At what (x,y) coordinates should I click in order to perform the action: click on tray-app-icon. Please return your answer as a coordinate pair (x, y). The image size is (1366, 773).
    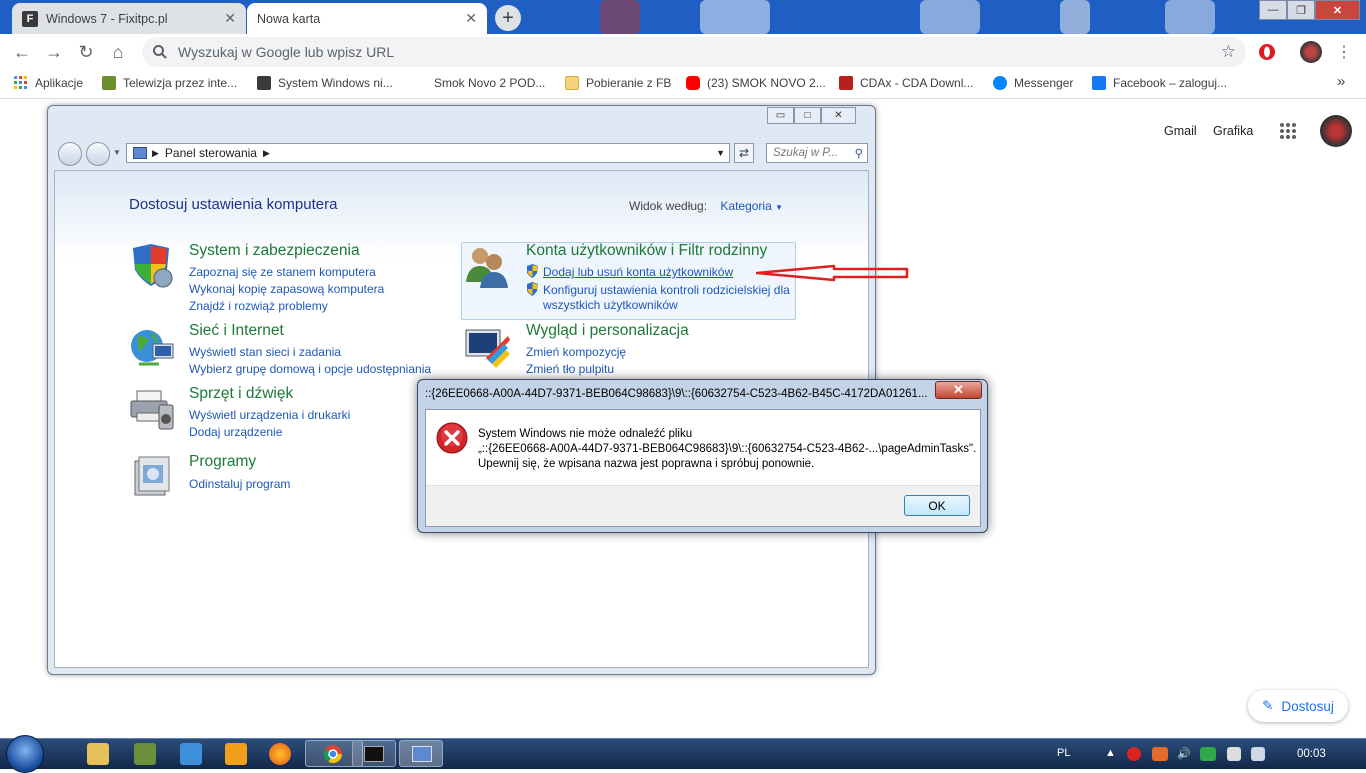
    Looking at the image, I should click on (1160, 754).